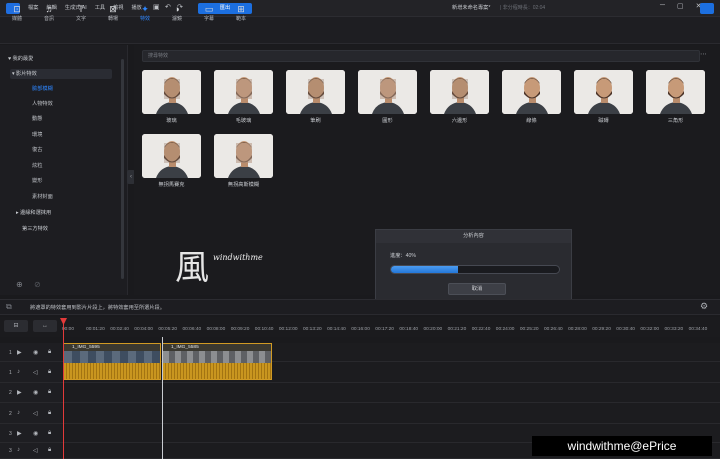 The width and height of the screenshot is (720, 459). I want to click on sidebar-item-third-party: 第三方特效, so click(35, 229).